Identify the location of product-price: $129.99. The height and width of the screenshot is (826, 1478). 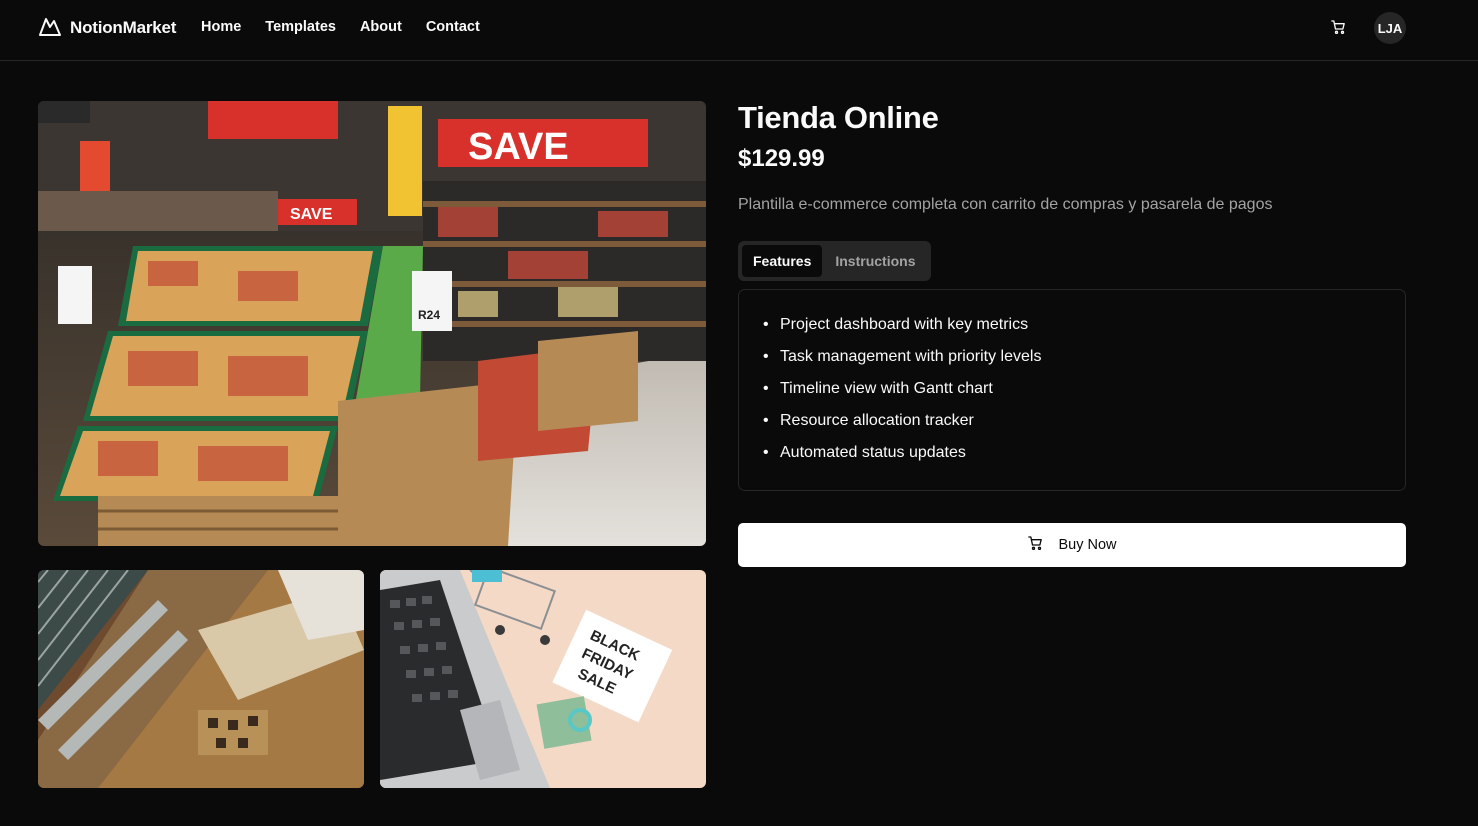
(781, 158).